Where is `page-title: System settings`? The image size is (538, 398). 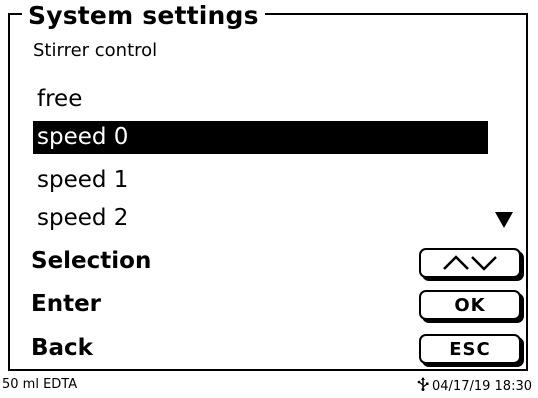
page-title: System settings is located at coordinates (143, 16).